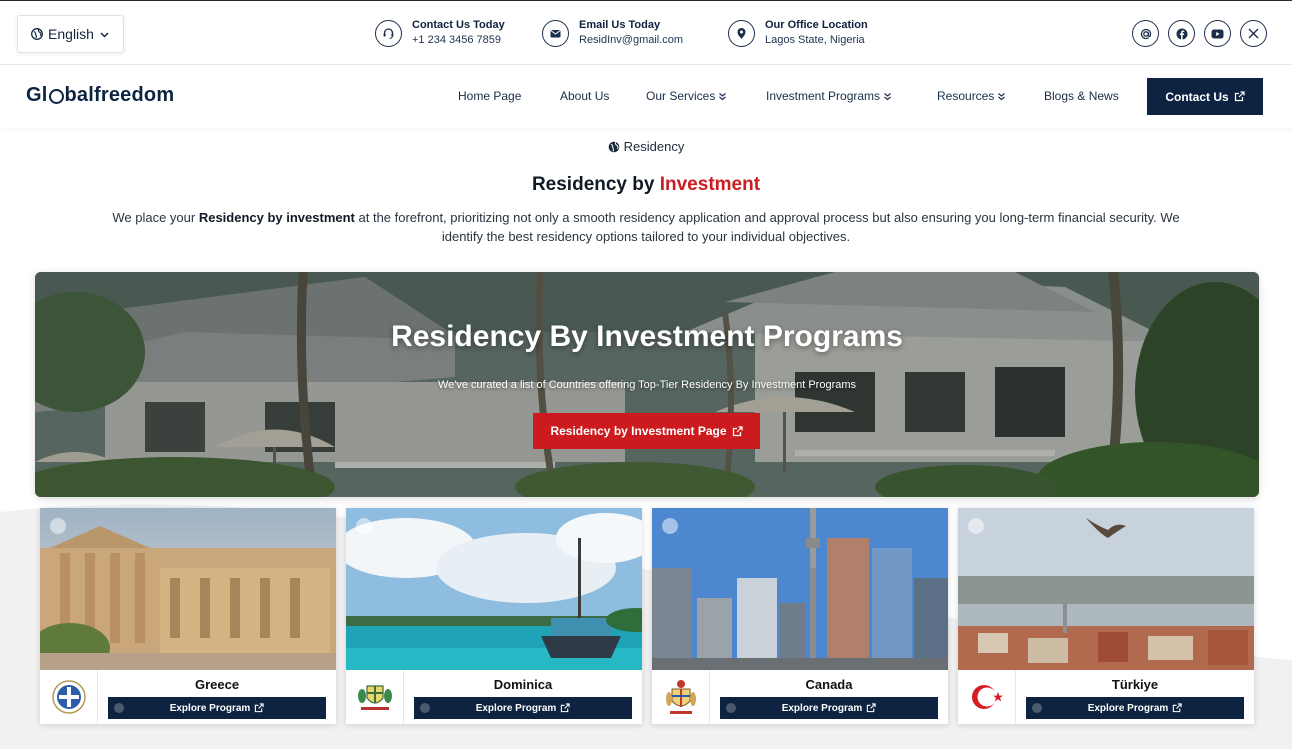 Image resolution: width=1292 pixels, height=749 pixels. I want to click on turkiye-image, so click(1106, 589).